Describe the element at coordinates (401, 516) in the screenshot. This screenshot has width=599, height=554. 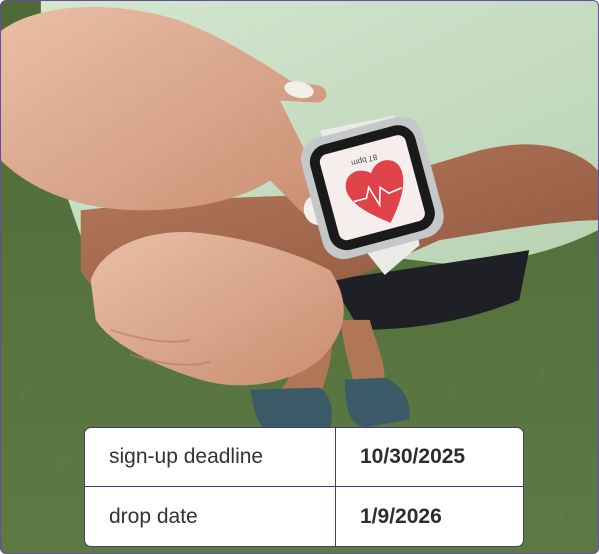
I see `drop-date-value: 1/9/2026` at that location.